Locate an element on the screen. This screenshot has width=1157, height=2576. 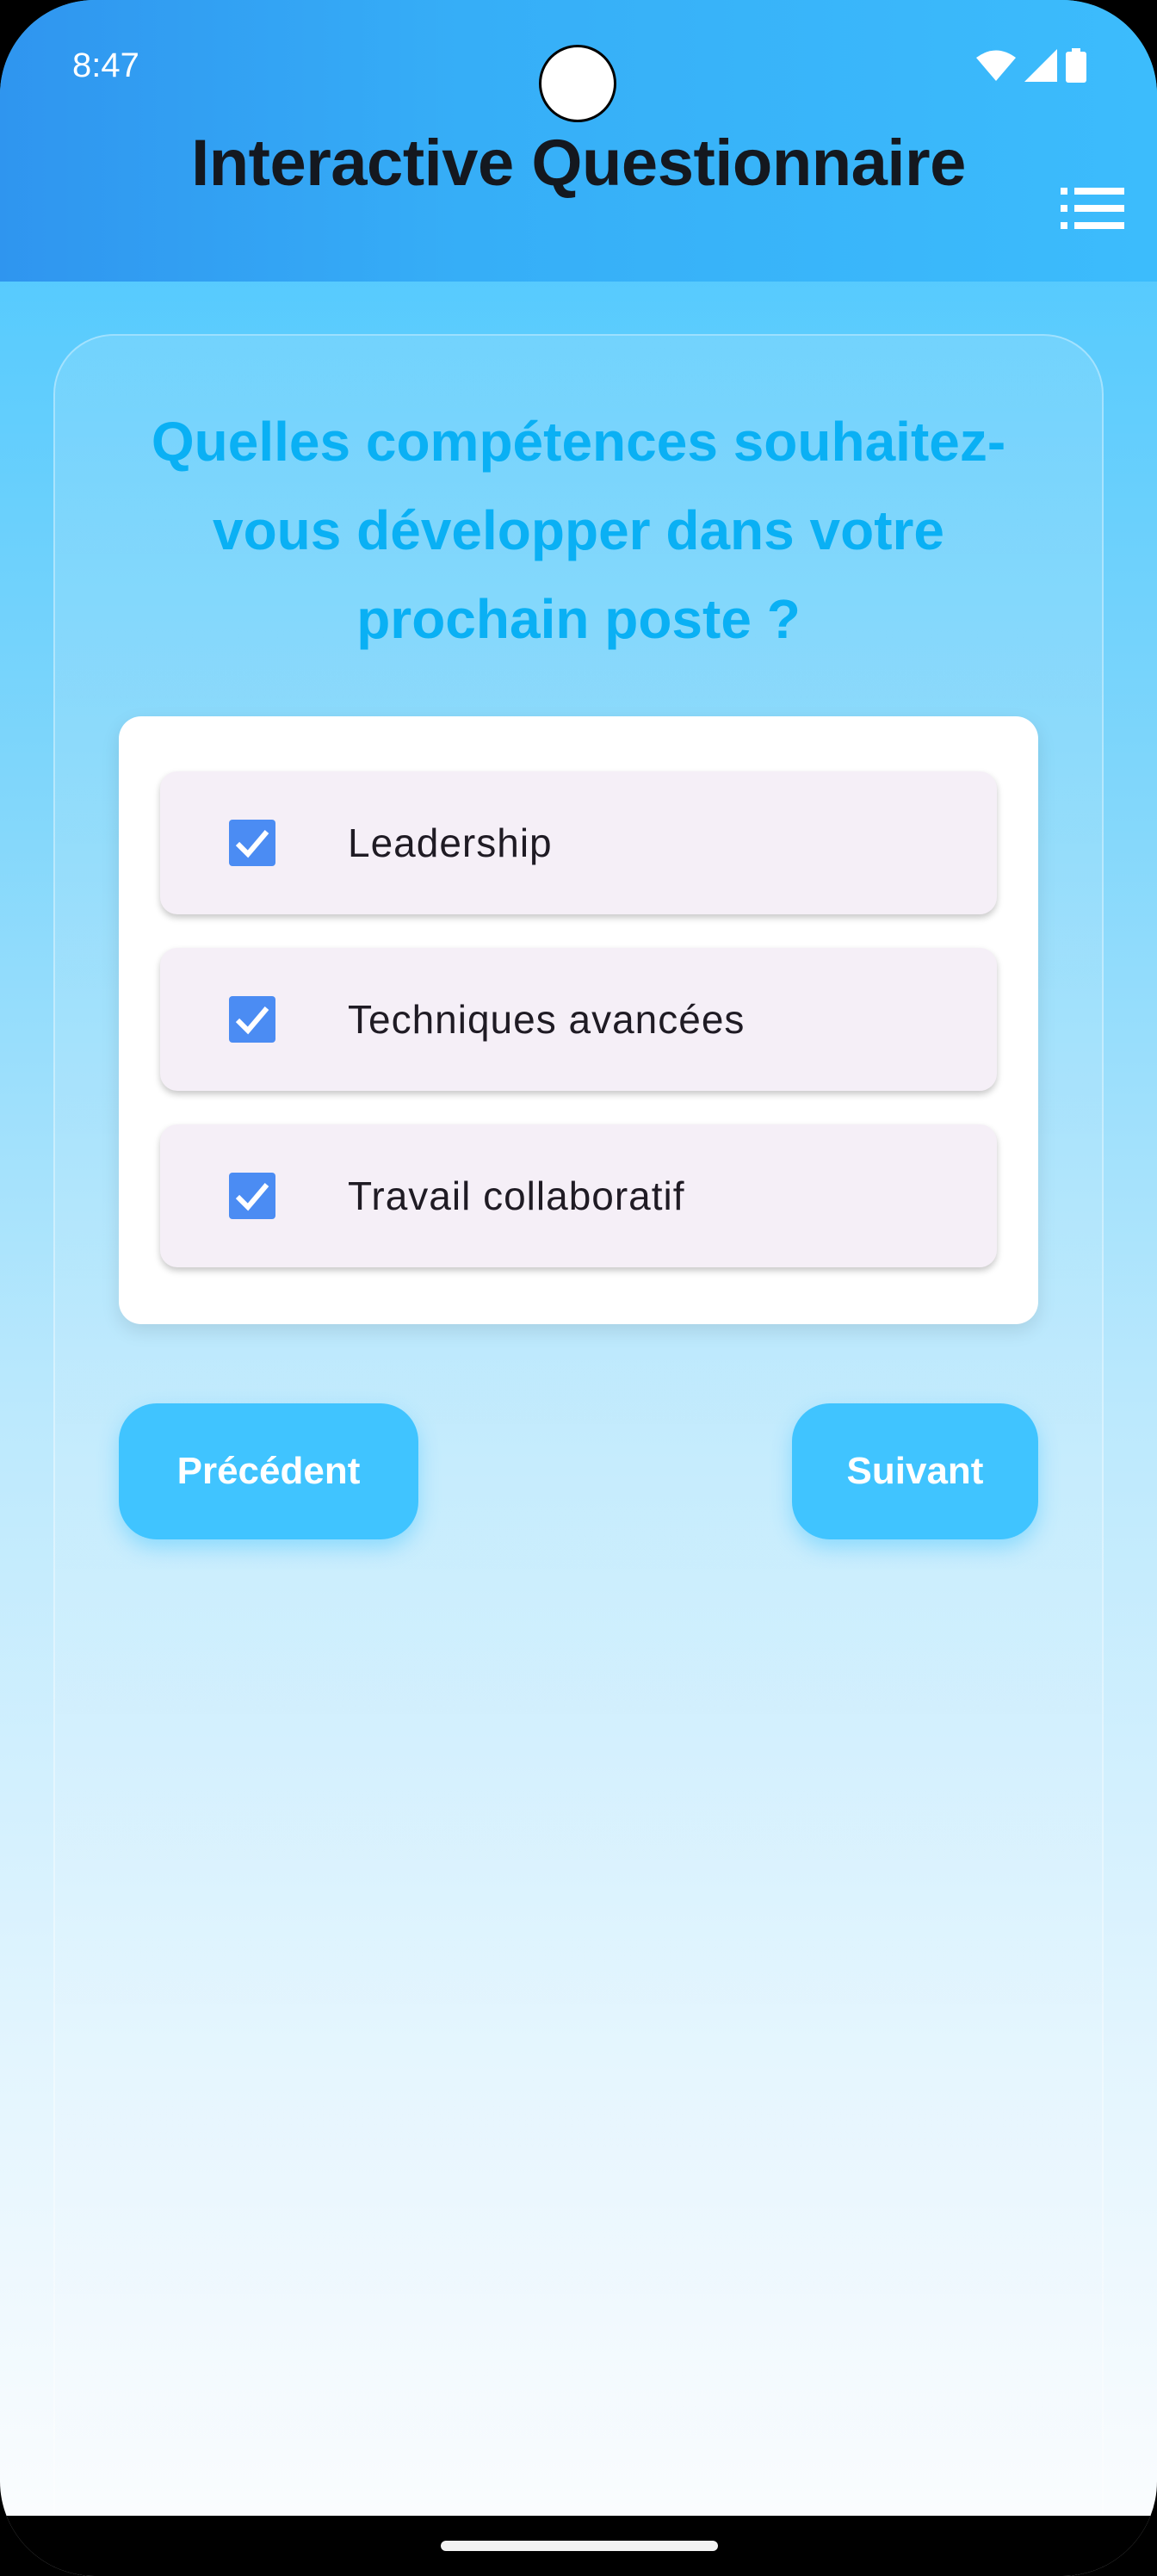
option-travail-collaboratif: Travail collaboratif is located at coordinates (579, 1195).